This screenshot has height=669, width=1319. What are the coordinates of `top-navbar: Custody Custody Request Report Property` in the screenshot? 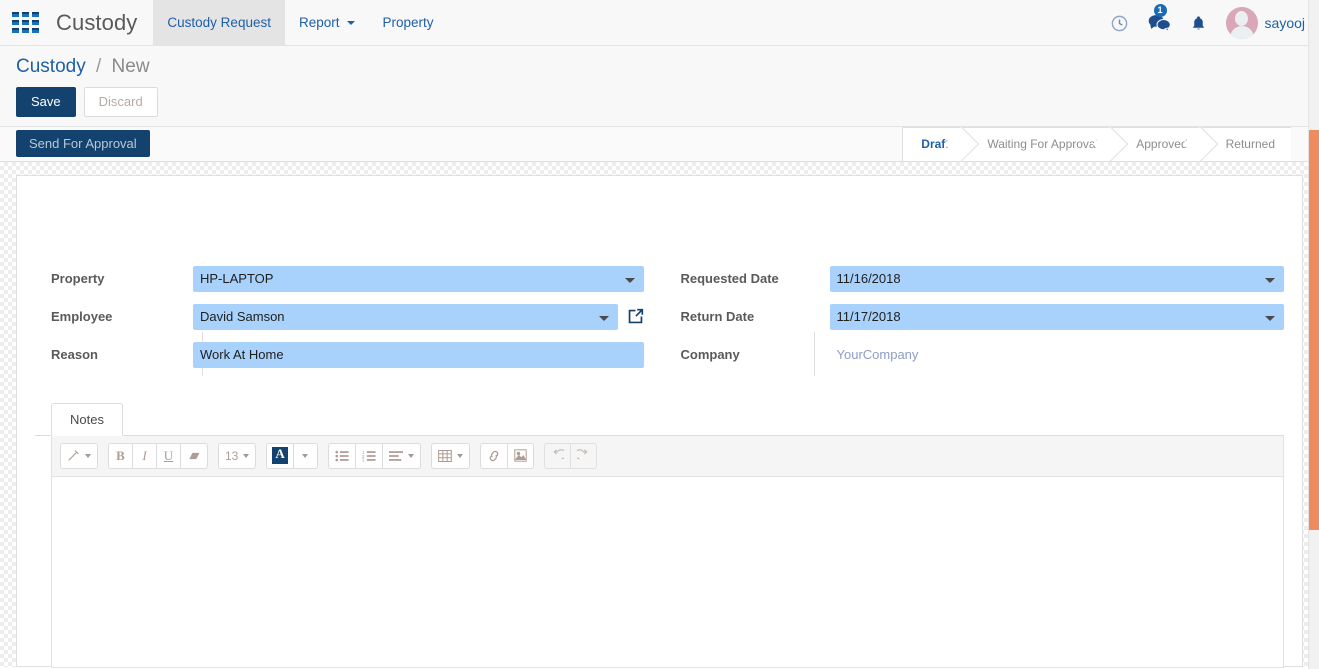 It's located at (659, 23).